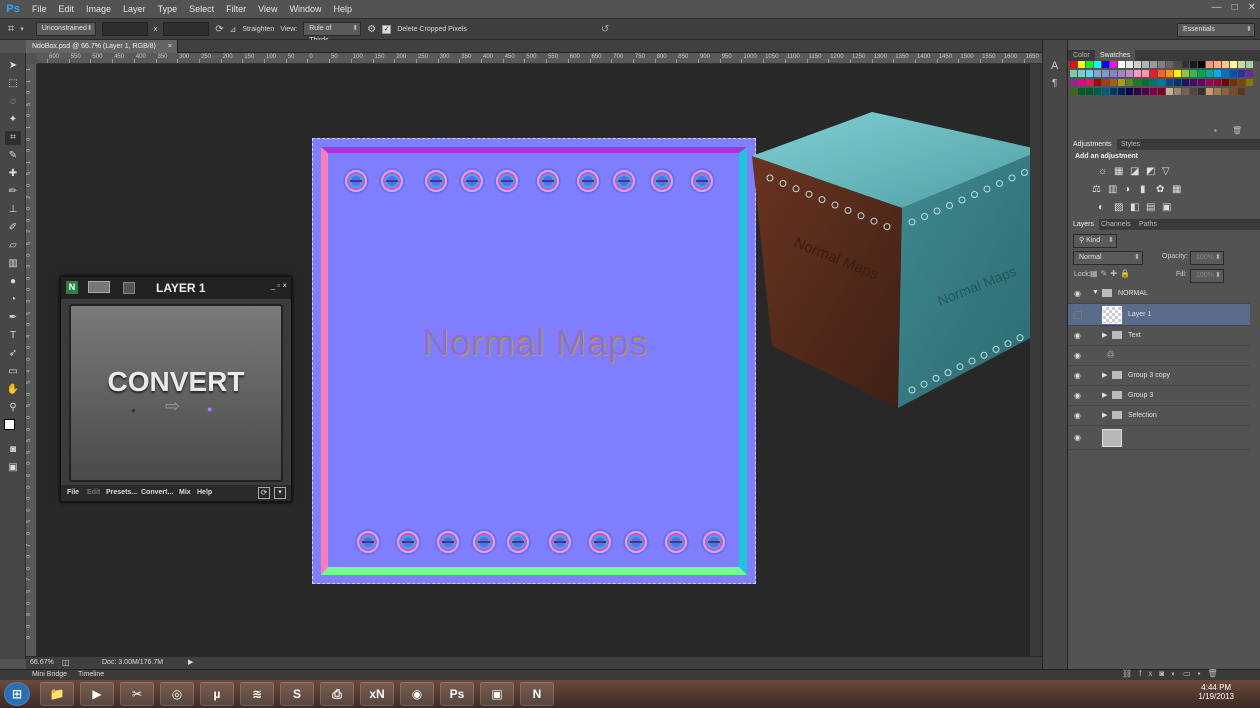 The width and height of the screenshot is (1260, 708). I want to click on healing-tool-icon: ✚, so click(13, 174).